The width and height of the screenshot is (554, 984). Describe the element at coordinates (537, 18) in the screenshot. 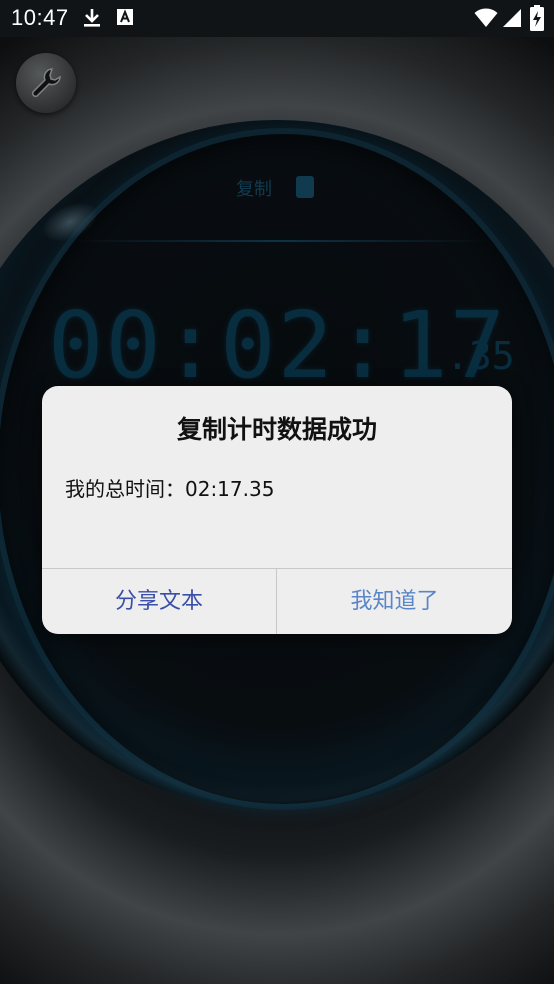

I see `battery-charging-icon` at that location.